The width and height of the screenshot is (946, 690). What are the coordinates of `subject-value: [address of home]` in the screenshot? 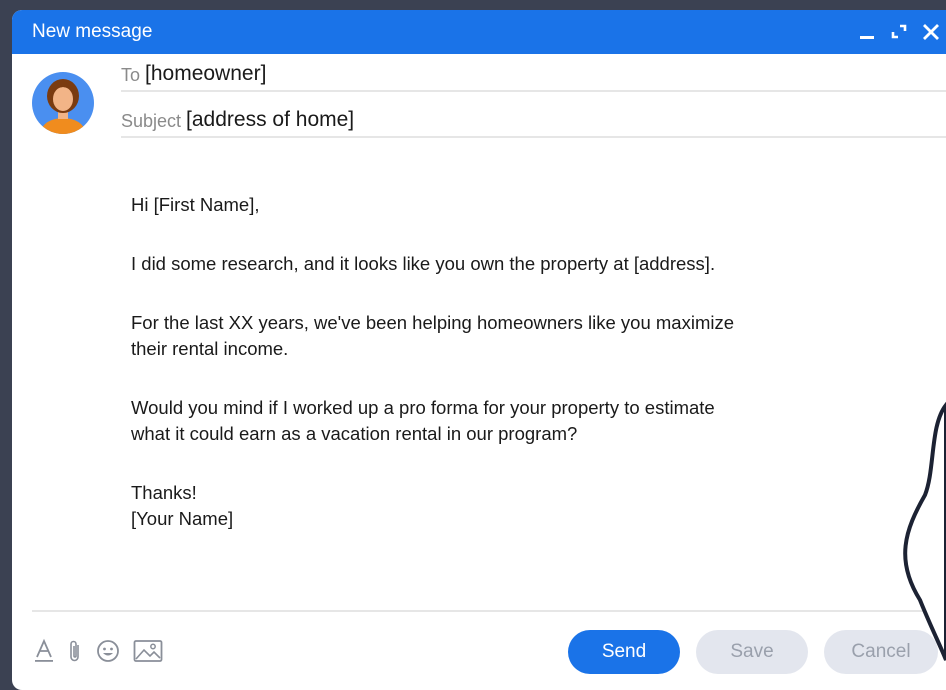 It's located at (270, 120).